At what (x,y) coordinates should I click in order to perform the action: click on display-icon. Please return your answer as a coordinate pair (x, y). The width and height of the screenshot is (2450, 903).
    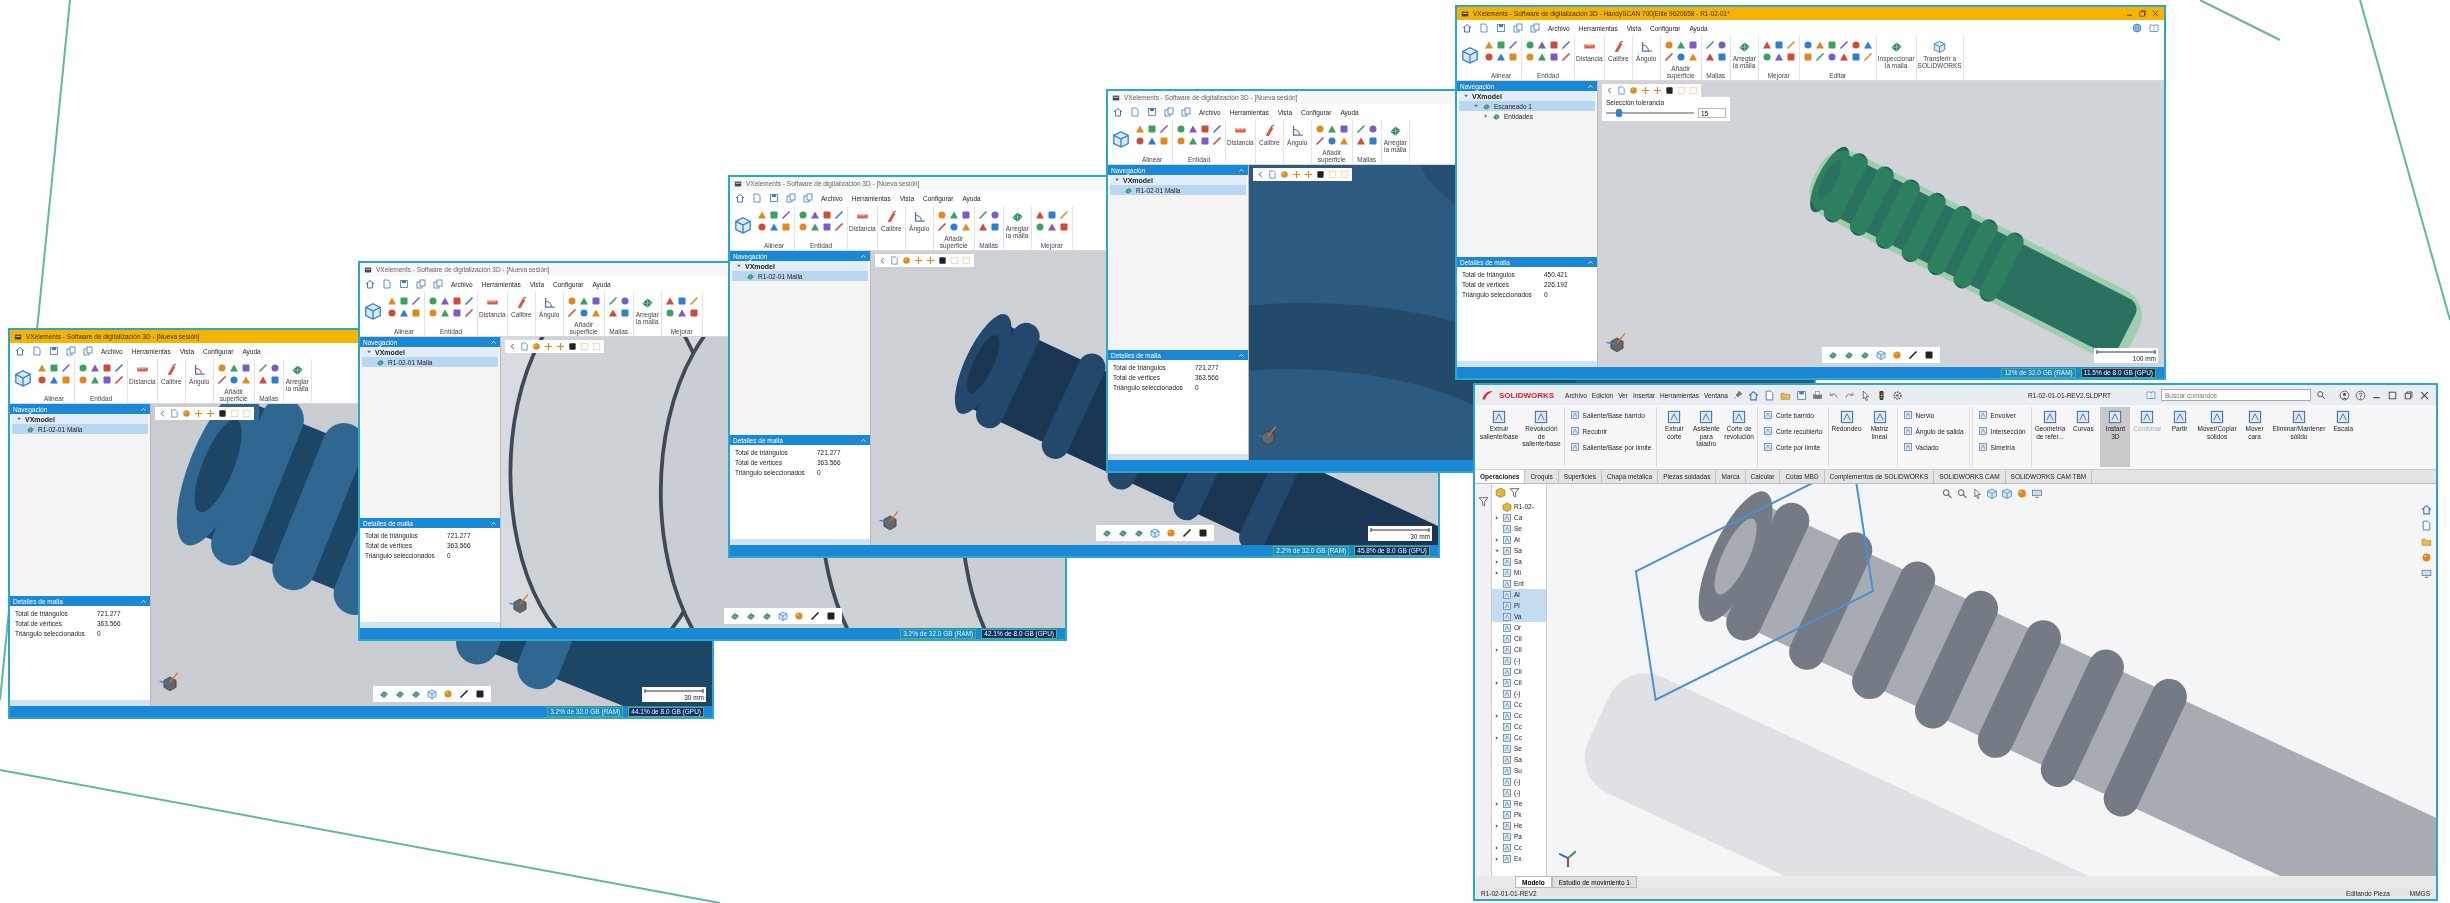
    Looking at the image, I should click on (2426, 573).